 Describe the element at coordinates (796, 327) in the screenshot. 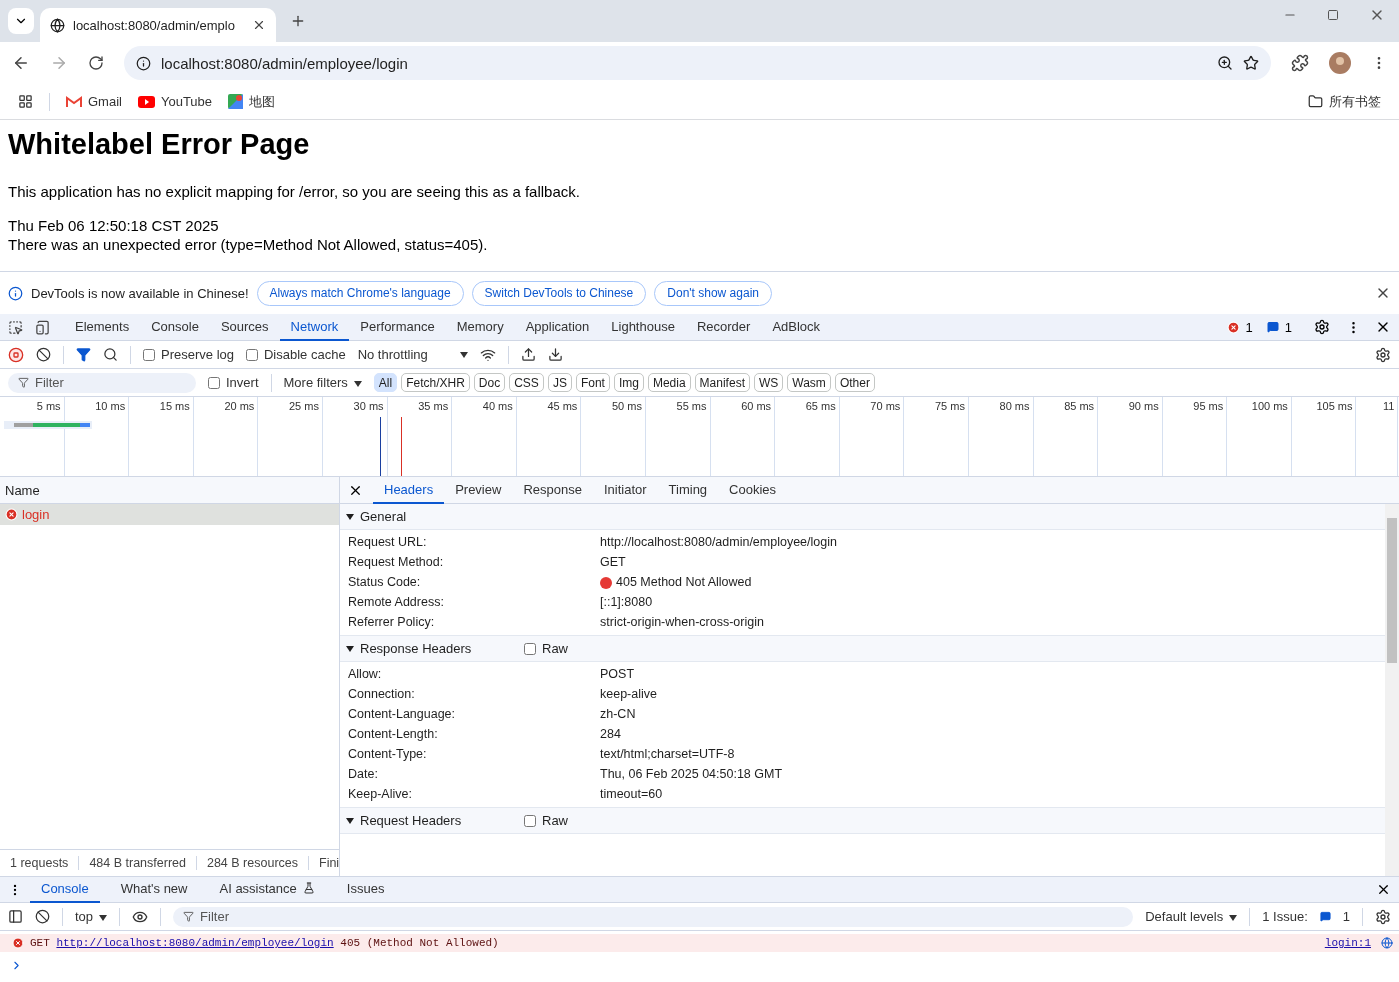

I see `devtools-tab: AdBlock` at that location.